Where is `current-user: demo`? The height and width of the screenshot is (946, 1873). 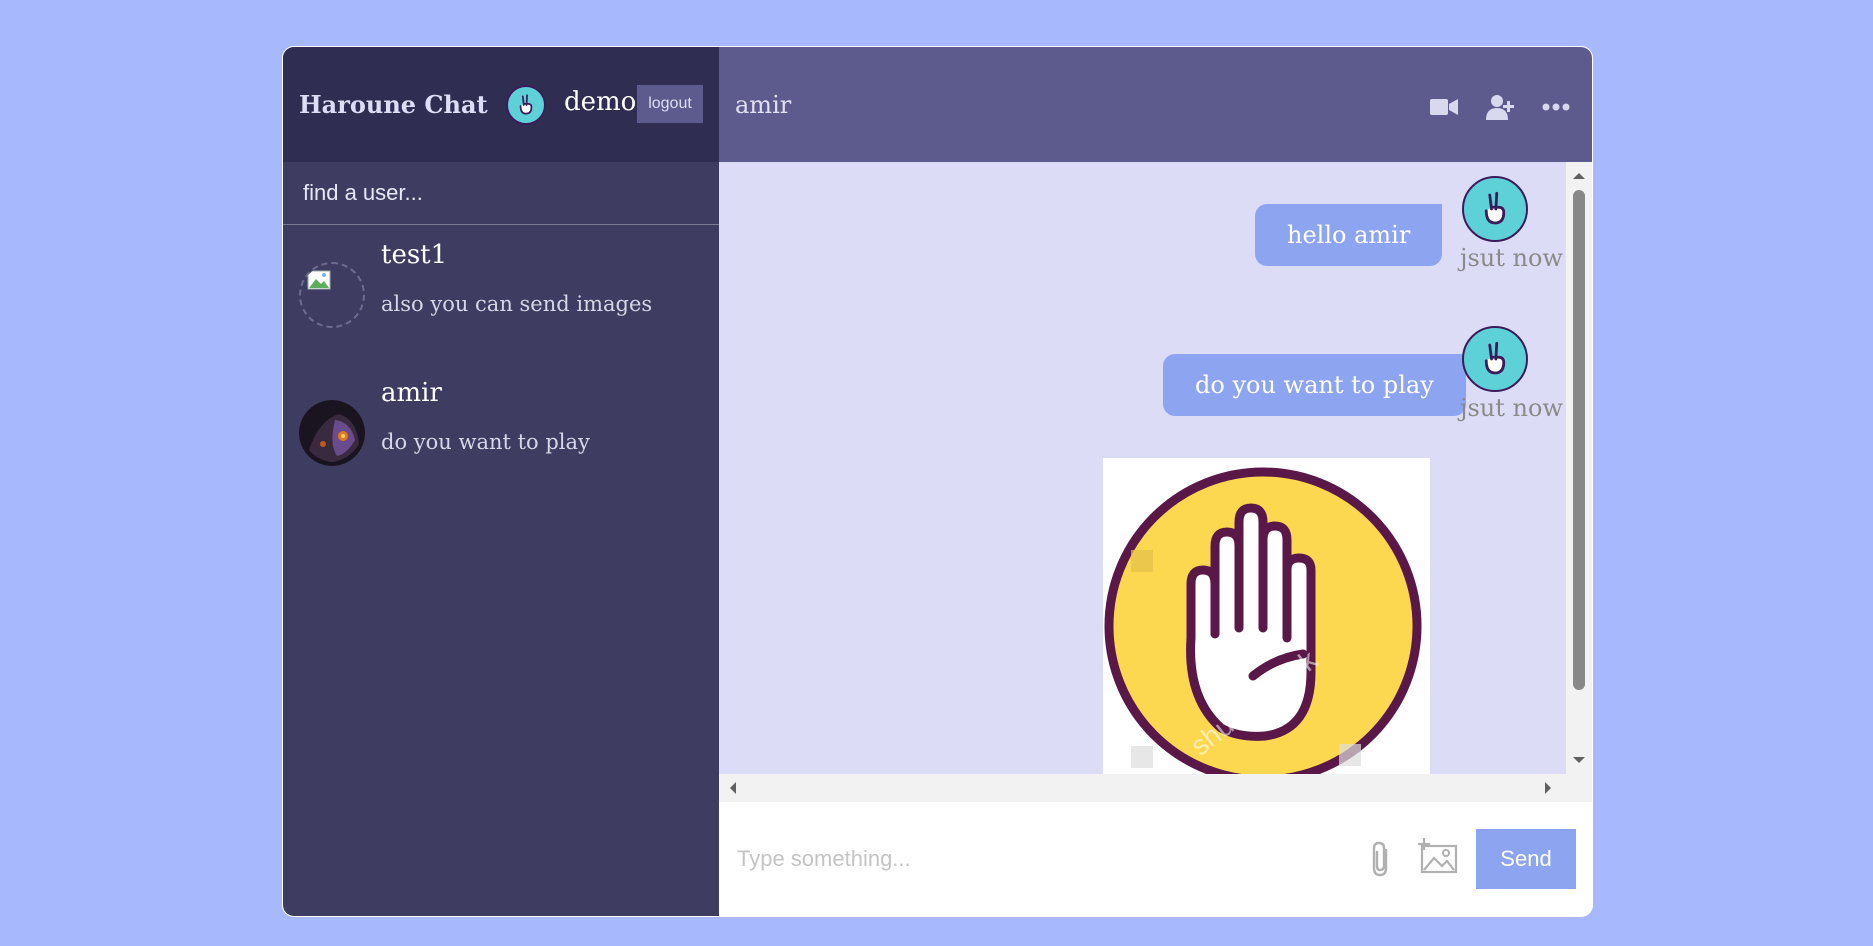
current-user: demo is located at coordinates (571, 105).